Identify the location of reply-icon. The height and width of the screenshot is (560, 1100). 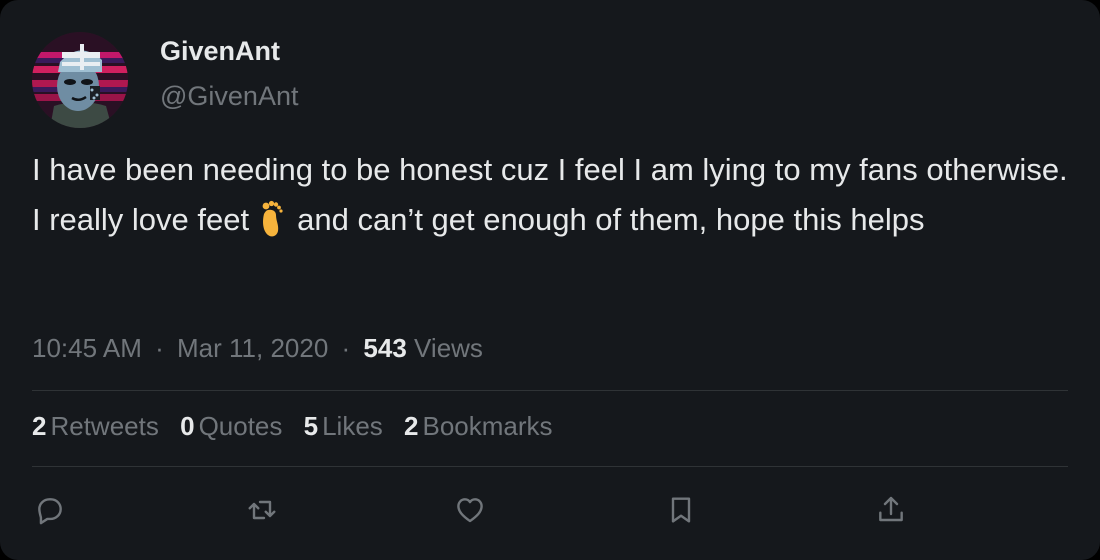
(50, 511).